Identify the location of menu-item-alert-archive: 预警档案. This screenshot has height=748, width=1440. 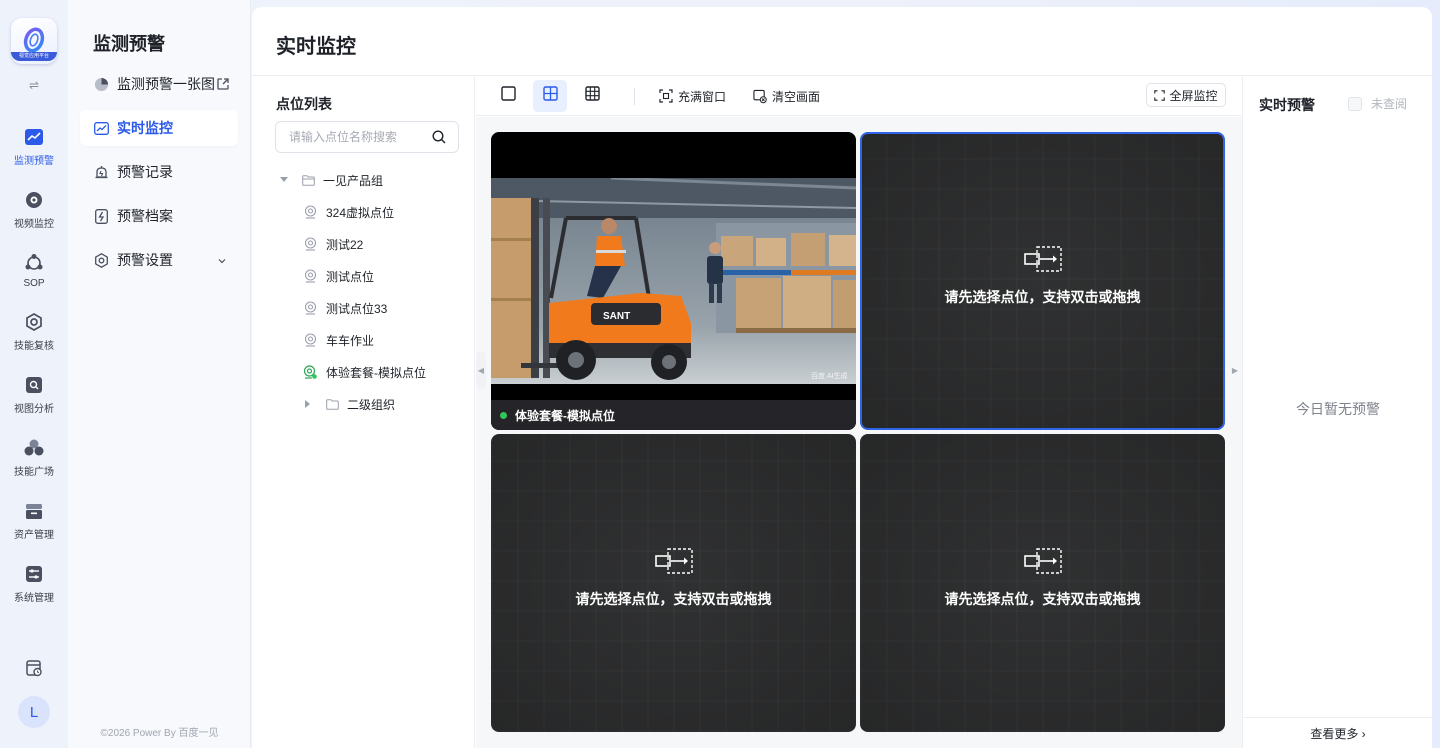
(159, 216).